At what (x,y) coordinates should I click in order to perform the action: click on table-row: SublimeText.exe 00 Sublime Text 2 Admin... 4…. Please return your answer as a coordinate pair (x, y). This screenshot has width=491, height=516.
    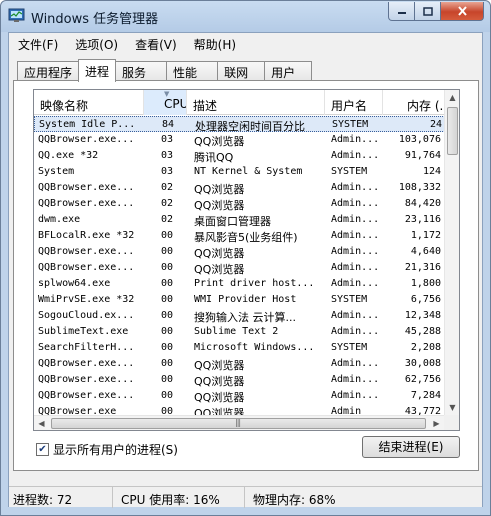
    Looking at the image, I should click on (239, 332).